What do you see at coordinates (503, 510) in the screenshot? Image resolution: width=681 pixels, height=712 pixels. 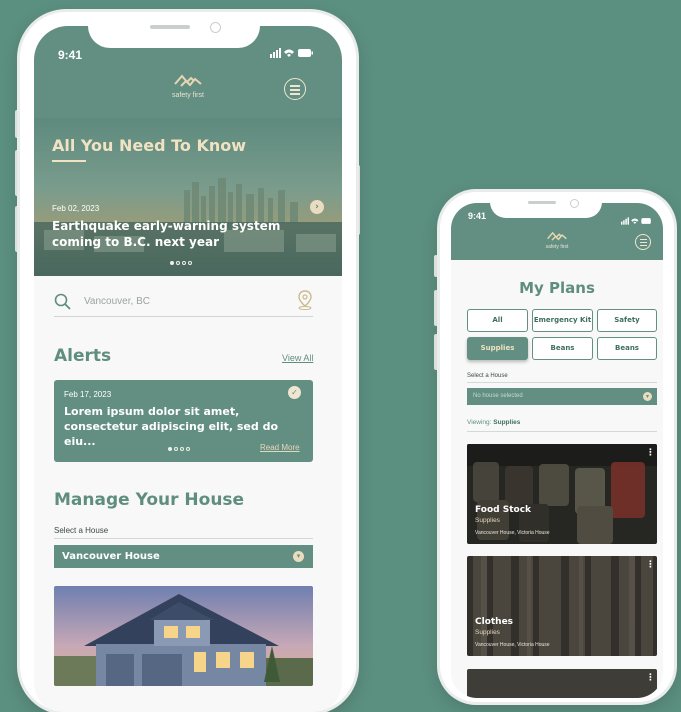 I see `card-title: Food Stock` at bounding box center [503, 510].